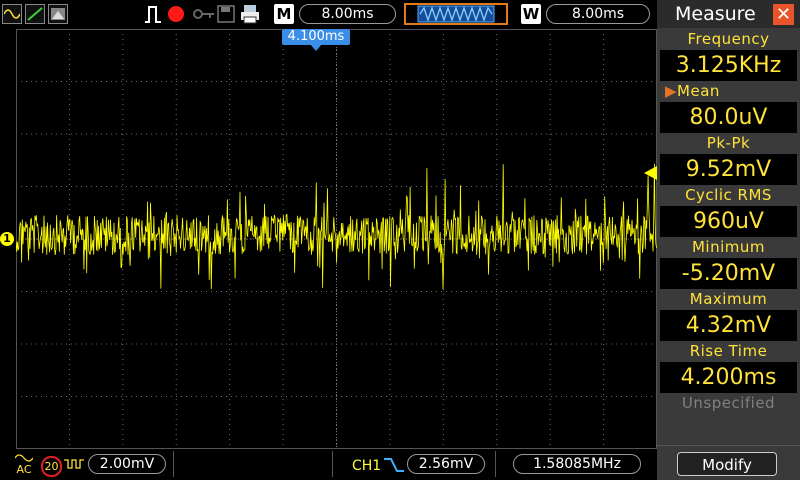 This screenshot has width=800, height=480. I want to click on measure-panel-header: Measure ✕, so click(728, 14).